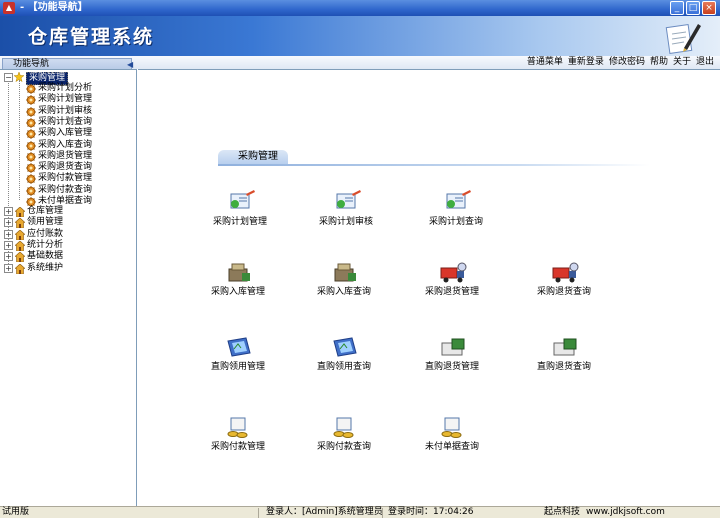 The width and height of the screenshot is (720, 518). What do you see at coordinates (452, 367) in the screenshot?
I see `tile-label: 直购退货管理` at bounding box center [452, 367].